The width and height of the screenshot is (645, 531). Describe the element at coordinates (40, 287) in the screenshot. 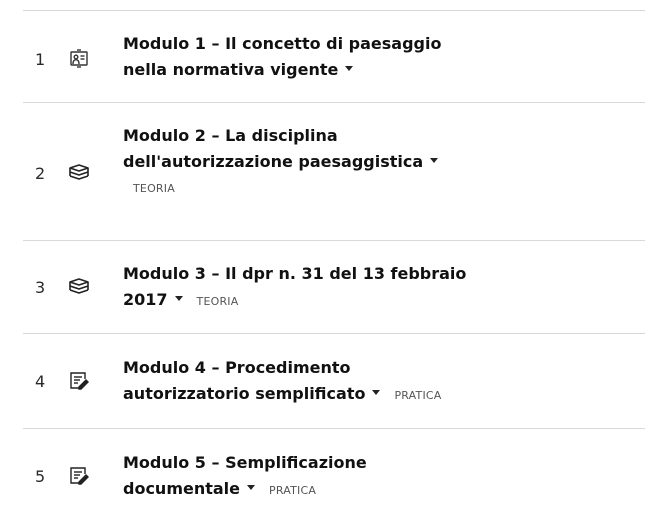

I see `module-number: 3` at that location.